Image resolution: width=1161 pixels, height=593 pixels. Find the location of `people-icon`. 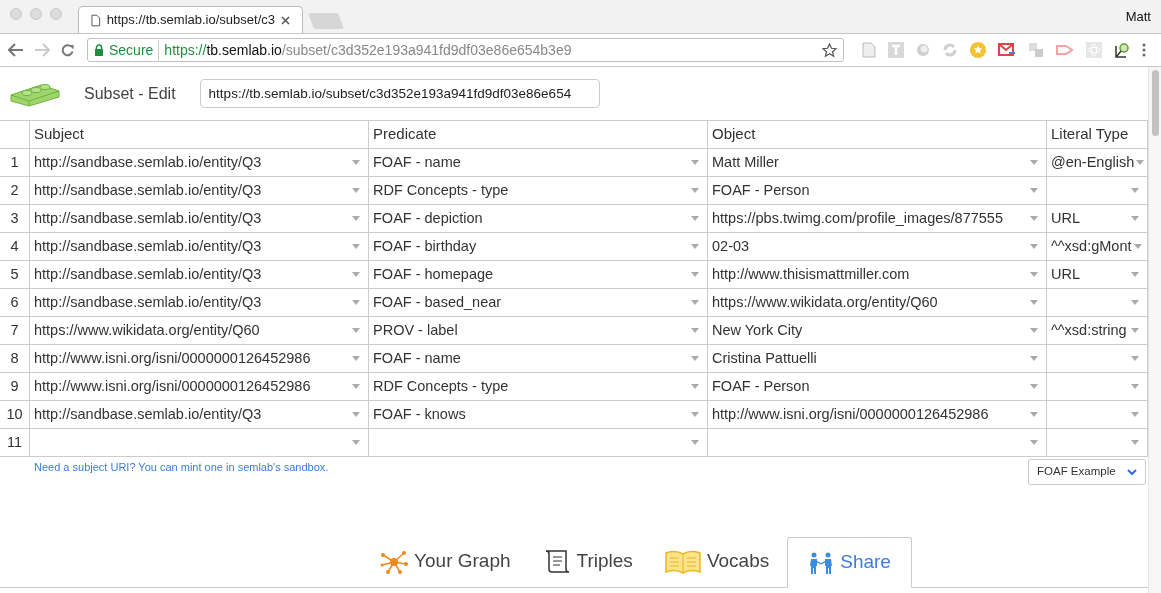

people-icon is located at coordinates (821, 562).